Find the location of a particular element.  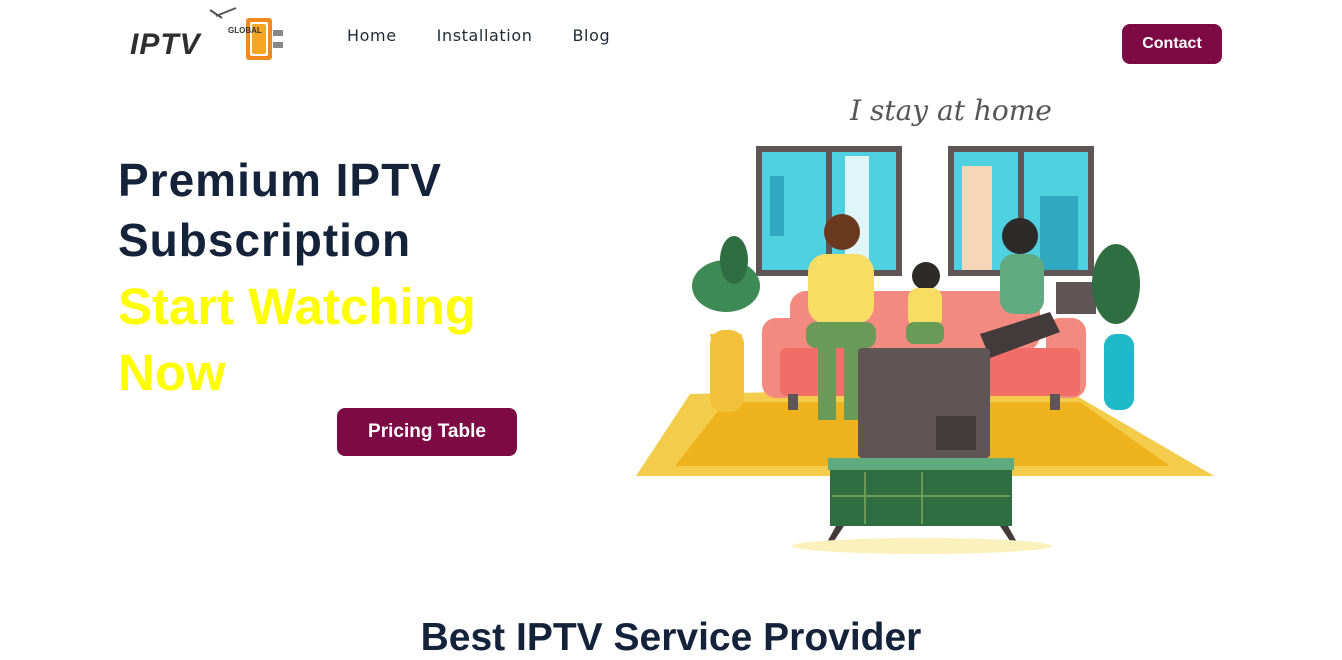

illustration-caption: I stay at home is located at coordinates (950, 110).